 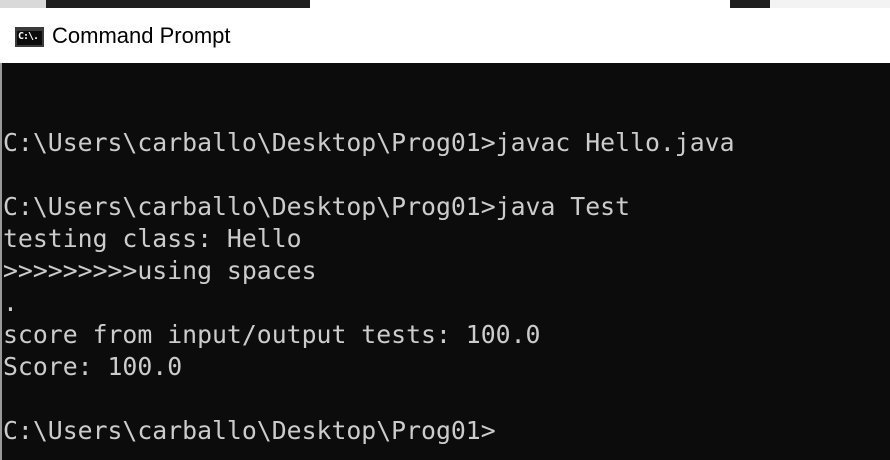 I want to click on console-line: Score: 100.0, so click(x=93, y=366).